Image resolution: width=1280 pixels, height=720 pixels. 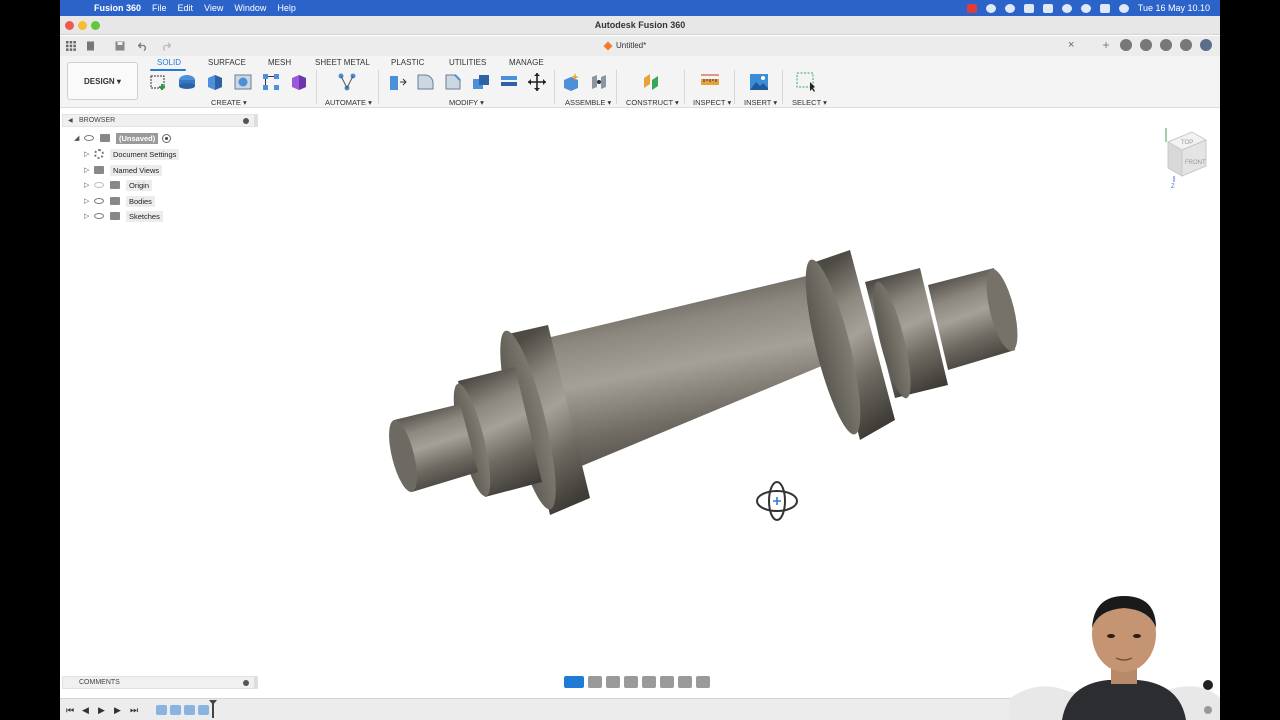 What do you see at coordinates (167, 138) in the screenshot?
I see `activate-radio-icon` at bounding box center [167, 138].